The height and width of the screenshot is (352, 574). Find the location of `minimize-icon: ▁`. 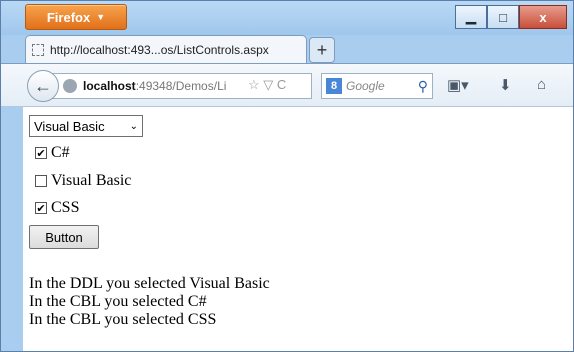

minimize-icon: ▁ is located at coordinates (471, 16).